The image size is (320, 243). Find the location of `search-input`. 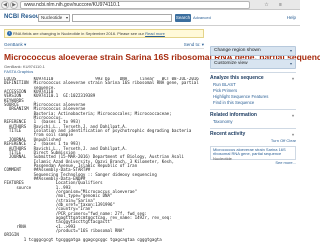

search-input is located at coordinates (122, 18).